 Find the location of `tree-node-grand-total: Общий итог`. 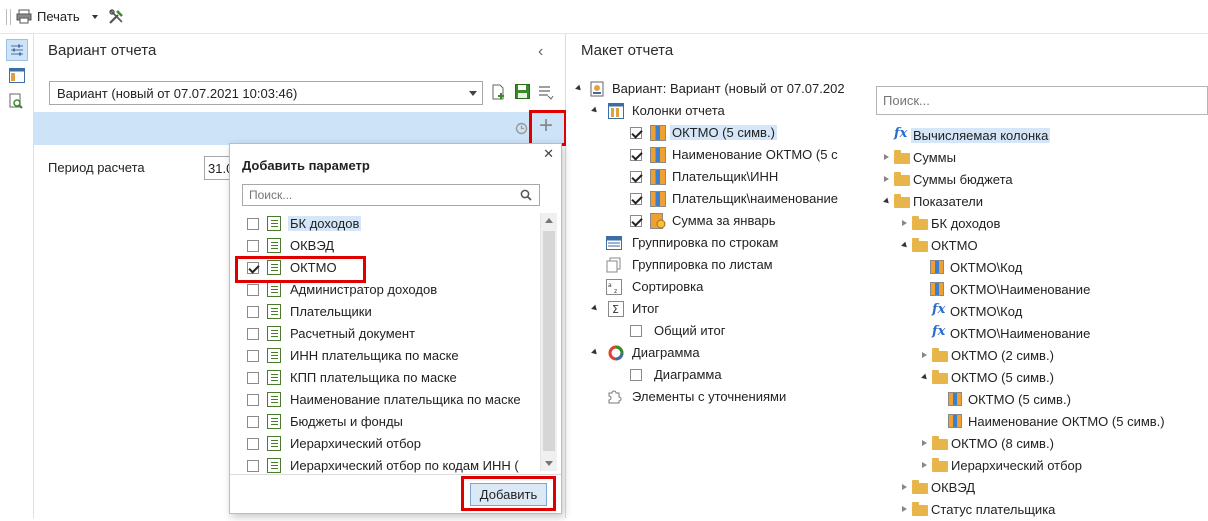

tree-node-grand-total: Общий итог is located at coordinates (730, 331).